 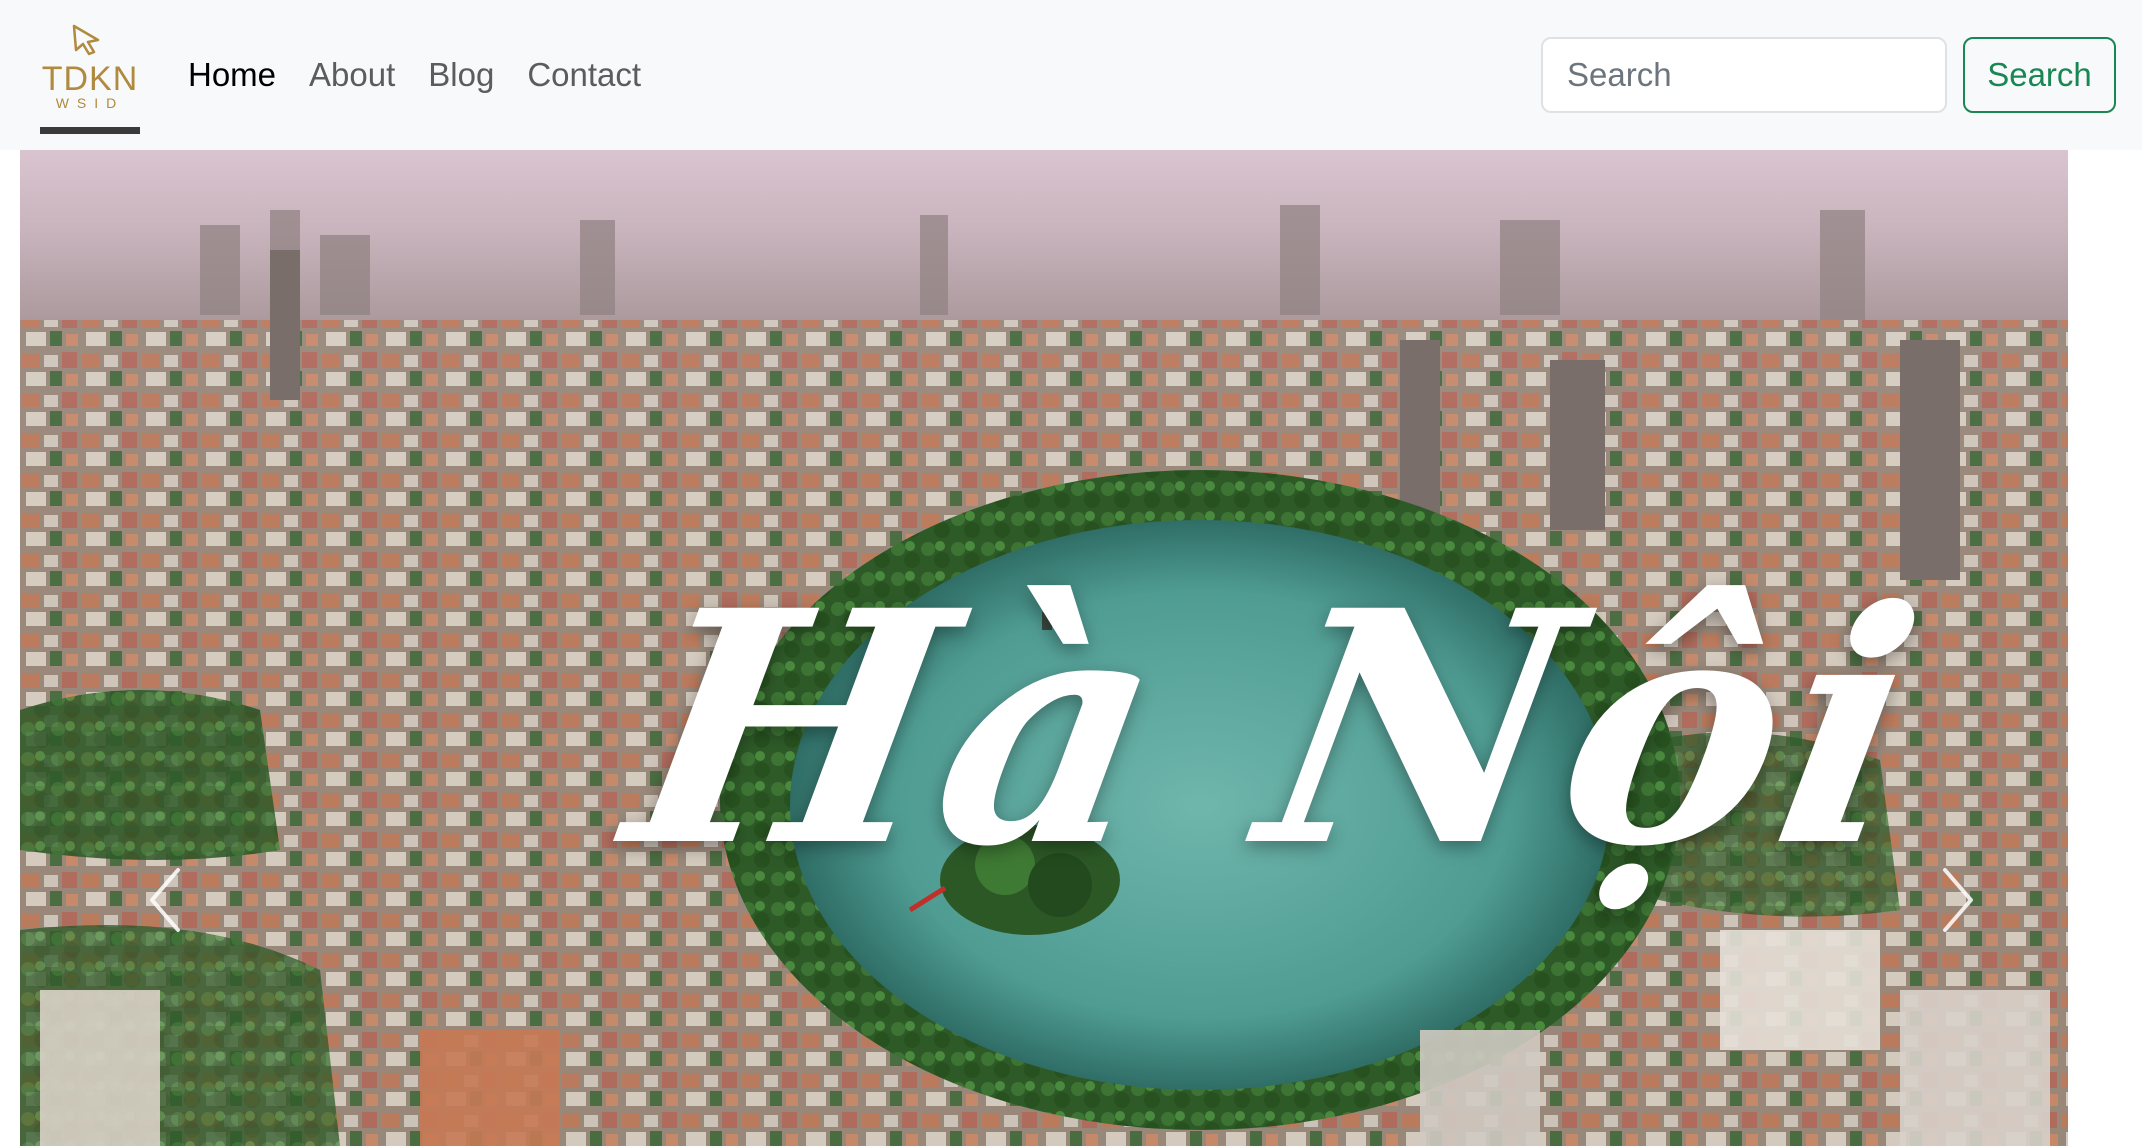 I want to click on search-form: Search, so click(x=1828, y=75).